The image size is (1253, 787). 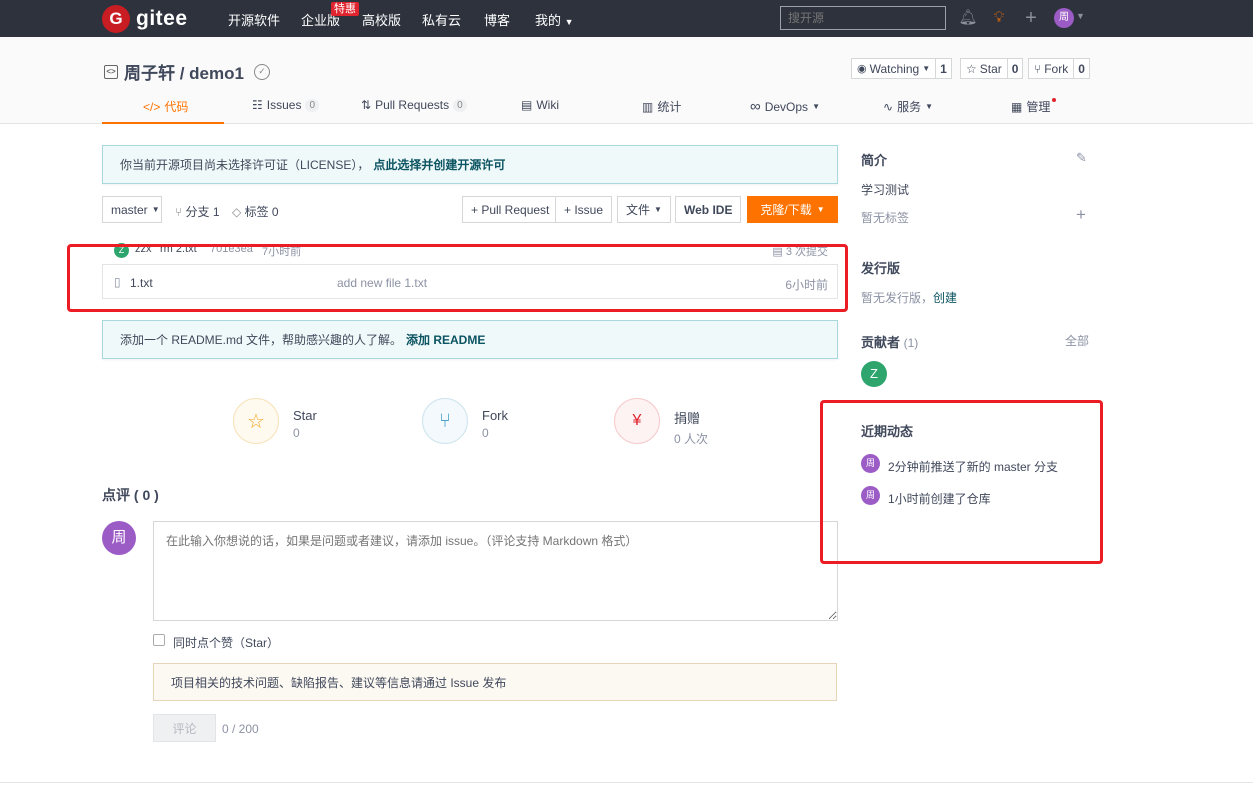 I want to click on branch-select-label: master, so click(x=129, y=209).